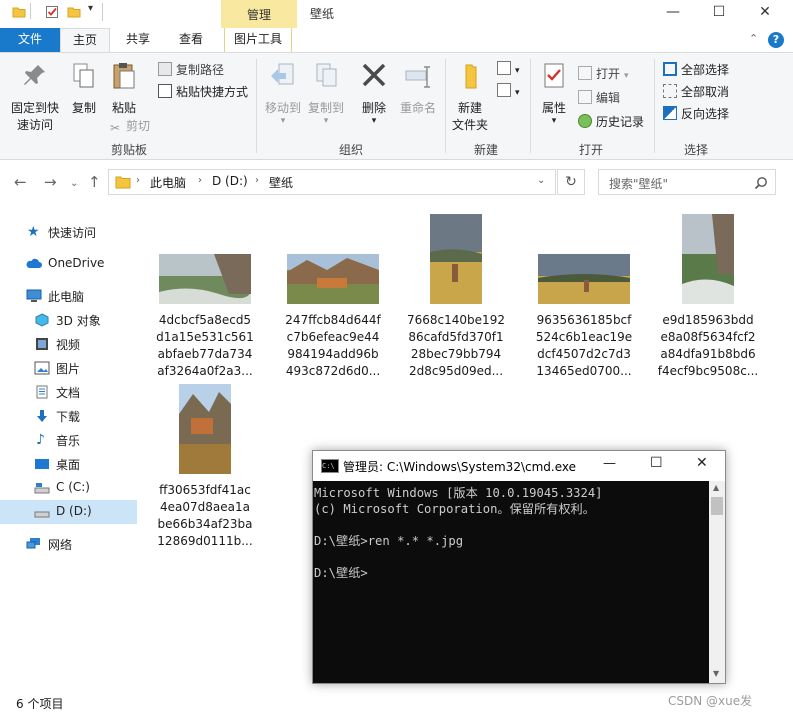 The image size is (793, 714). What do you see at coordinates (205, 507) in the screenshot?
I see `file-name-line: 4ea07d8aea1a` at bounding box center [205, 507].